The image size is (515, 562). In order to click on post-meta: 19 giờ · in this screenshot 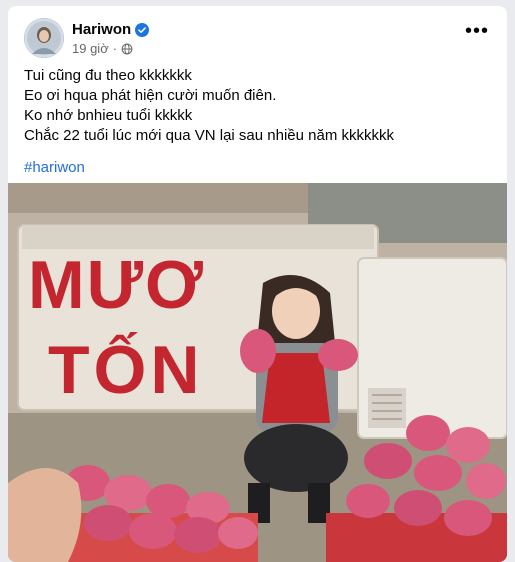, I will do `click(102, 48)`.